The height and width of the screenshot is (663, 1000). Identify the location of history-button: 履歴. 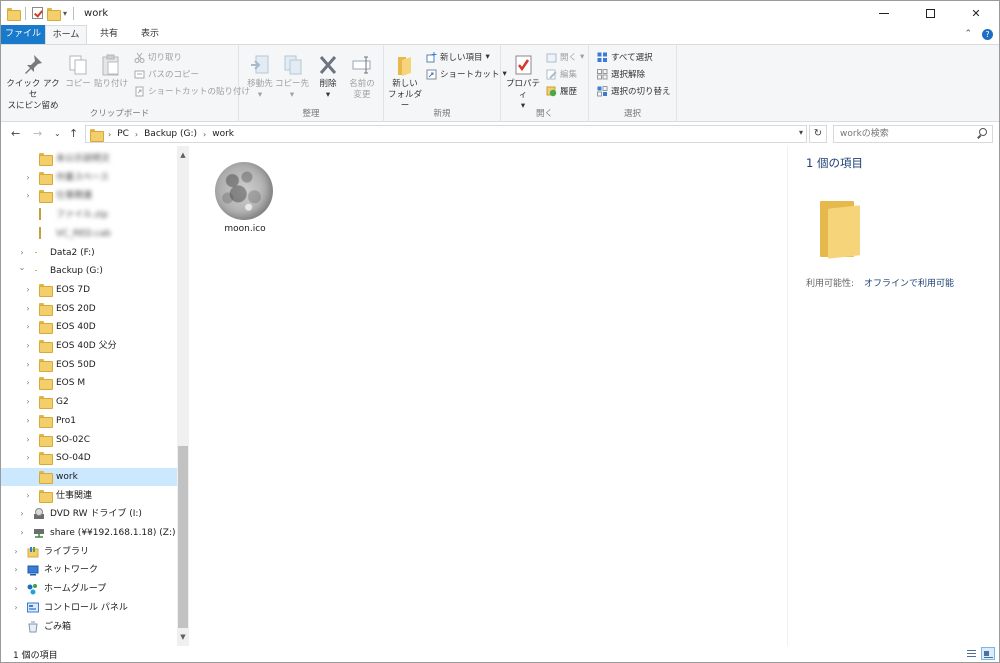
(561, 91).